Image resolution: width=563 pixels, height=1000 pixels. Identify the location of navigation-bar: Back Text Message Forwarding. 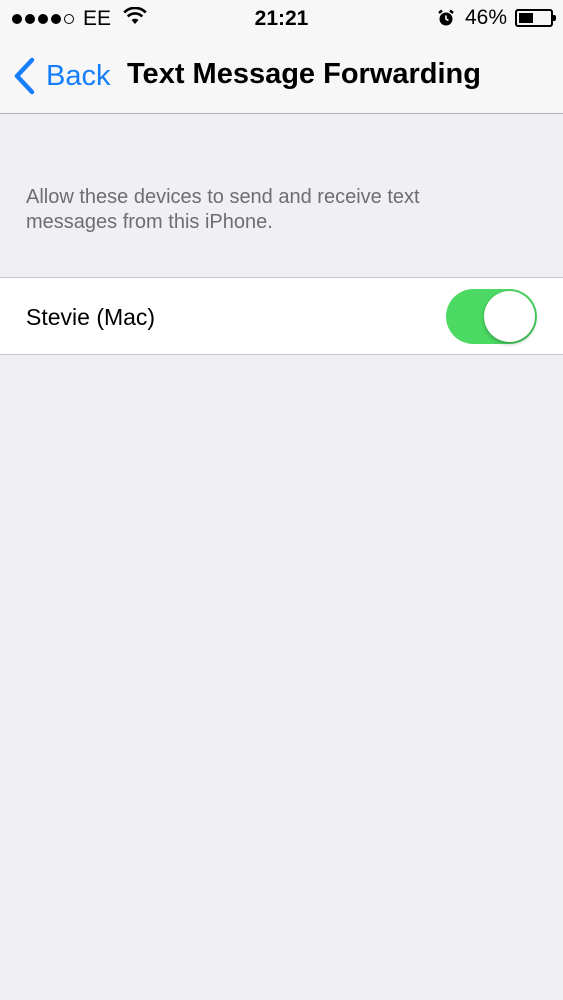
(281, 76).